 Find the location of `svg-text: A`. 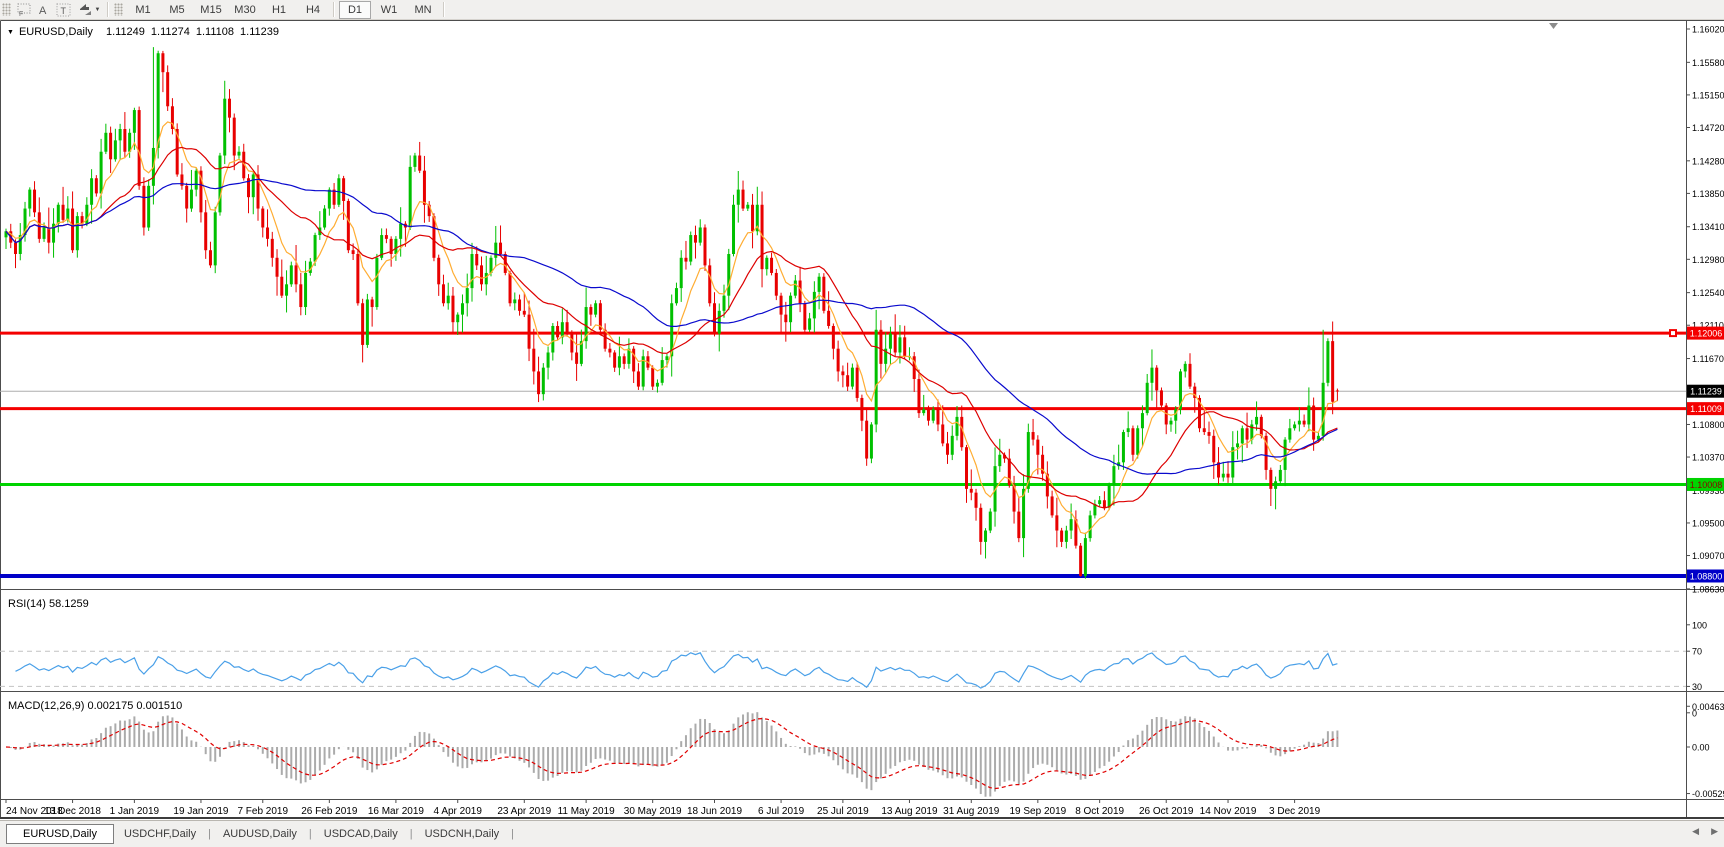

svg-text: A is located at coordinates (43, 10).